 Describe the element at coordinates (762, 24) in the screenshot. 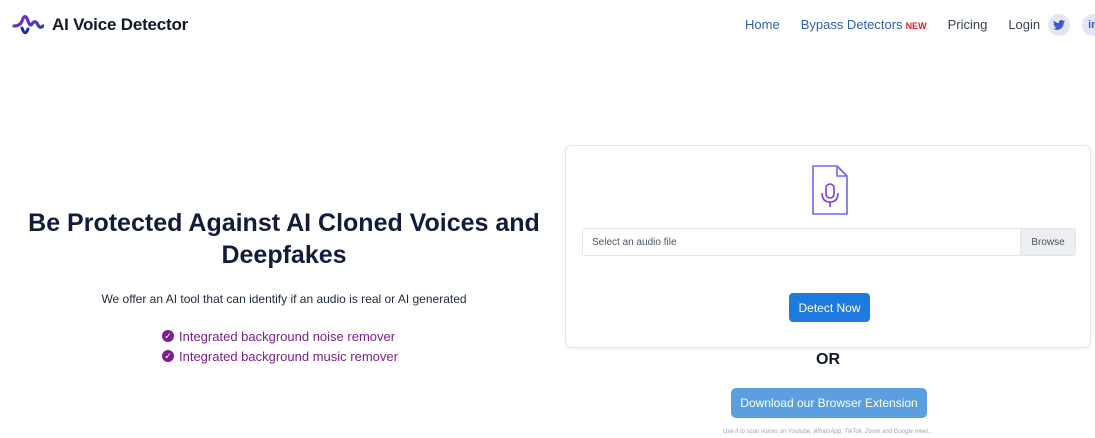

I see `nav-home-link: Home` at that location.